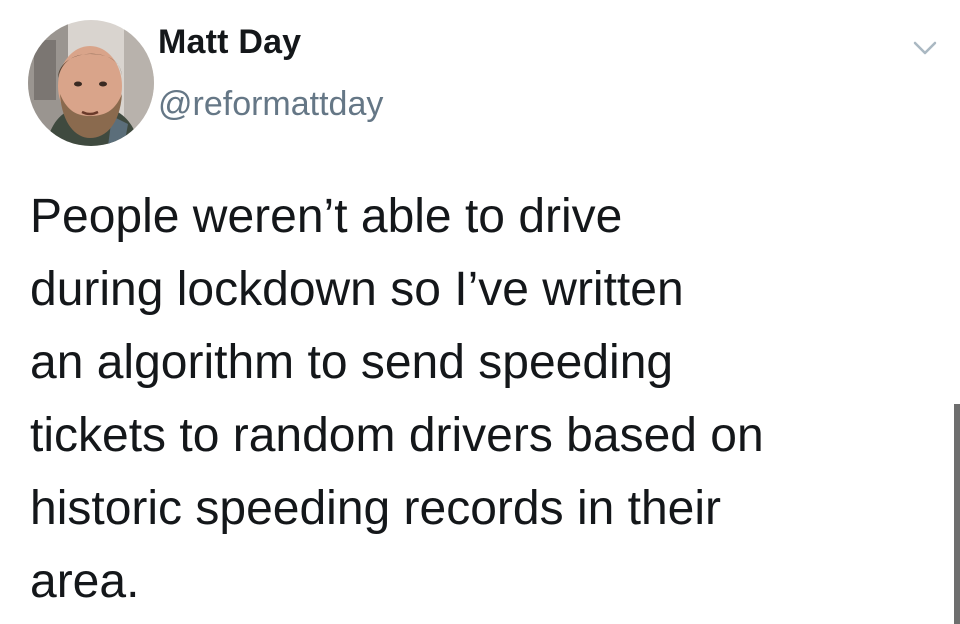 The width and height of the screenshot is (960, 624). Describe the element at coordinates (270, 73) in the screenshot. I see `author-names: Matt Day @reformattday` at that location.